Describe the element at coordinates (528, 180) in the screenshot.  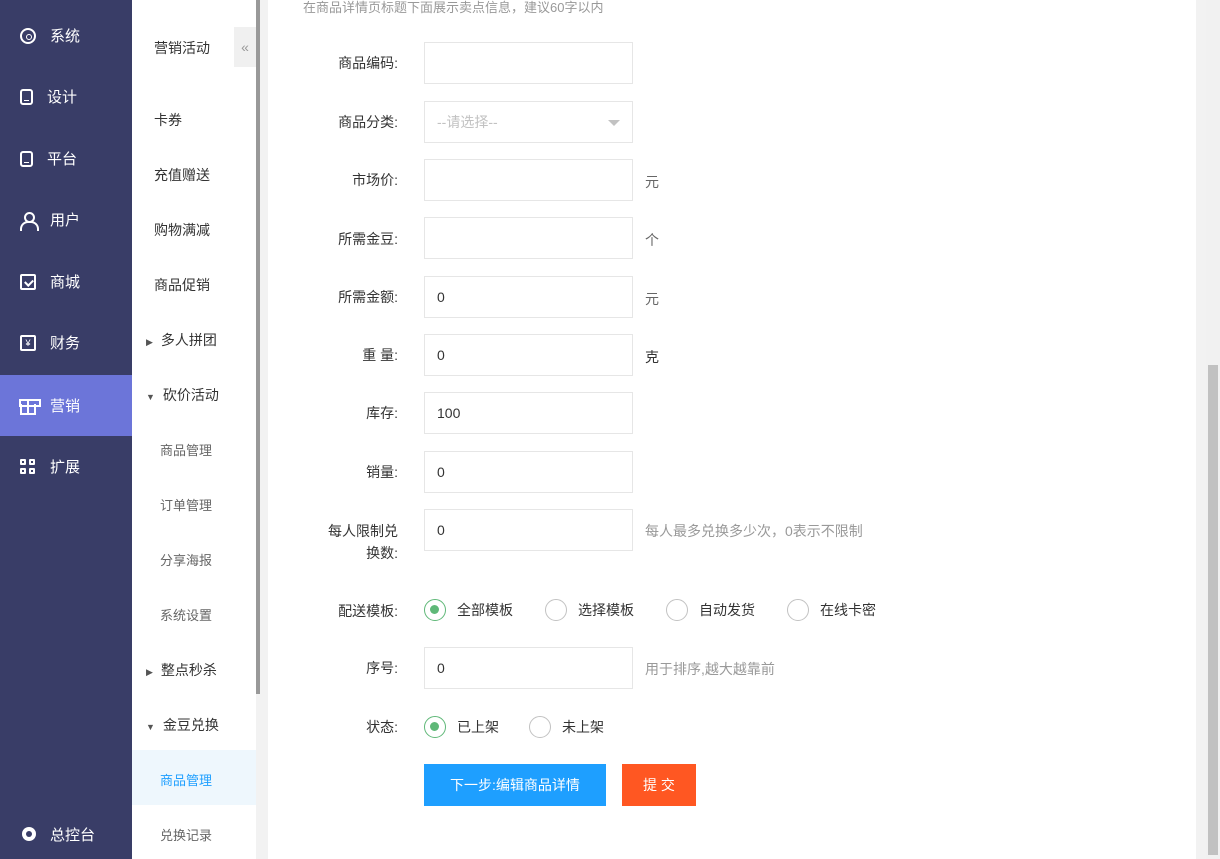
I see `market-price-input` at that location.